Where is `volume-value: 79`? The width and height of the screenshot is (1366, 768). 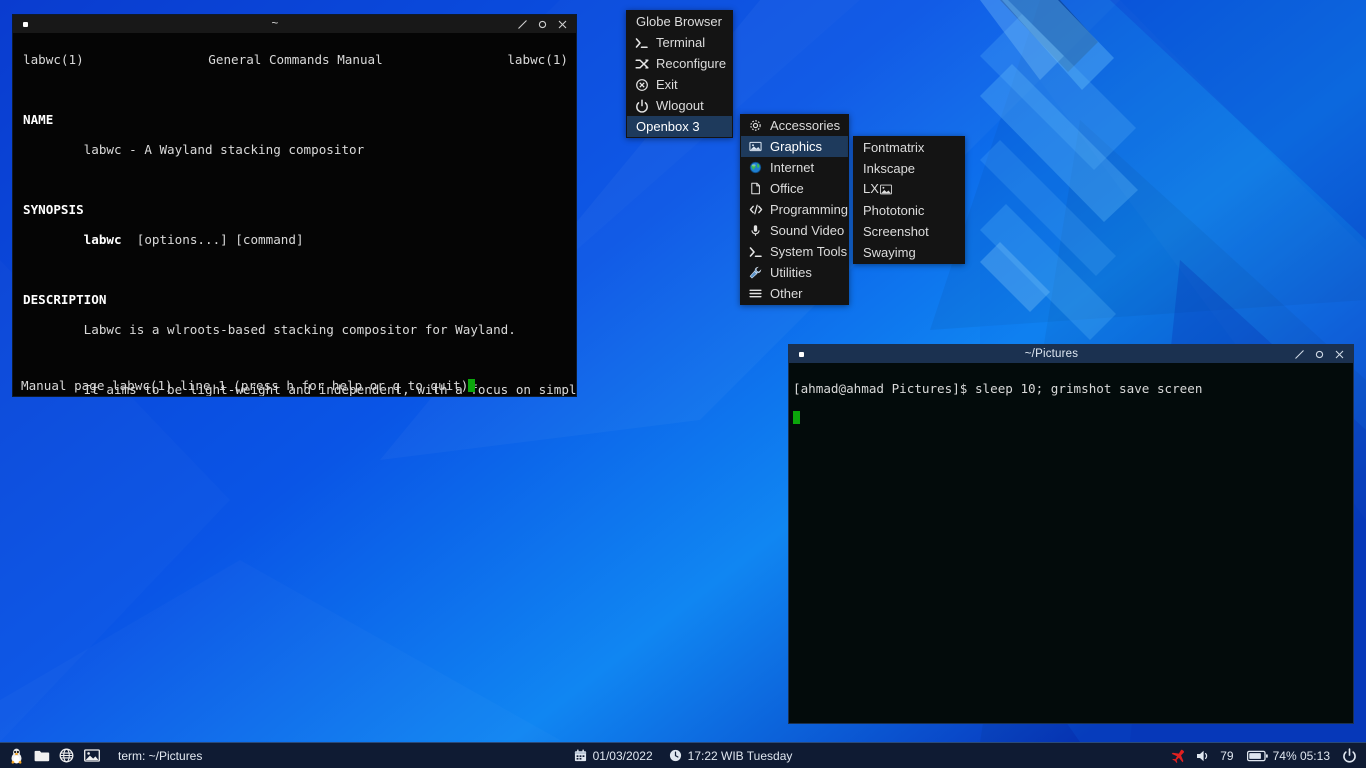 volume-value: 79 is located at coordinates (1227, 755).